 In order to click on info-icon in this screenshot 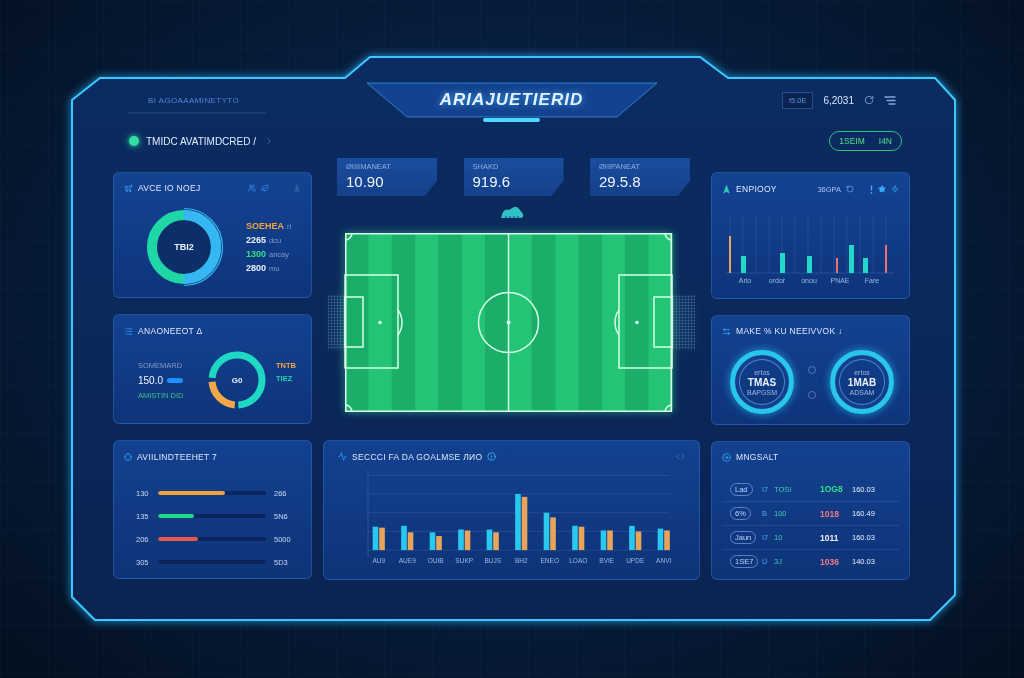, I will do `click(492, 457)`.